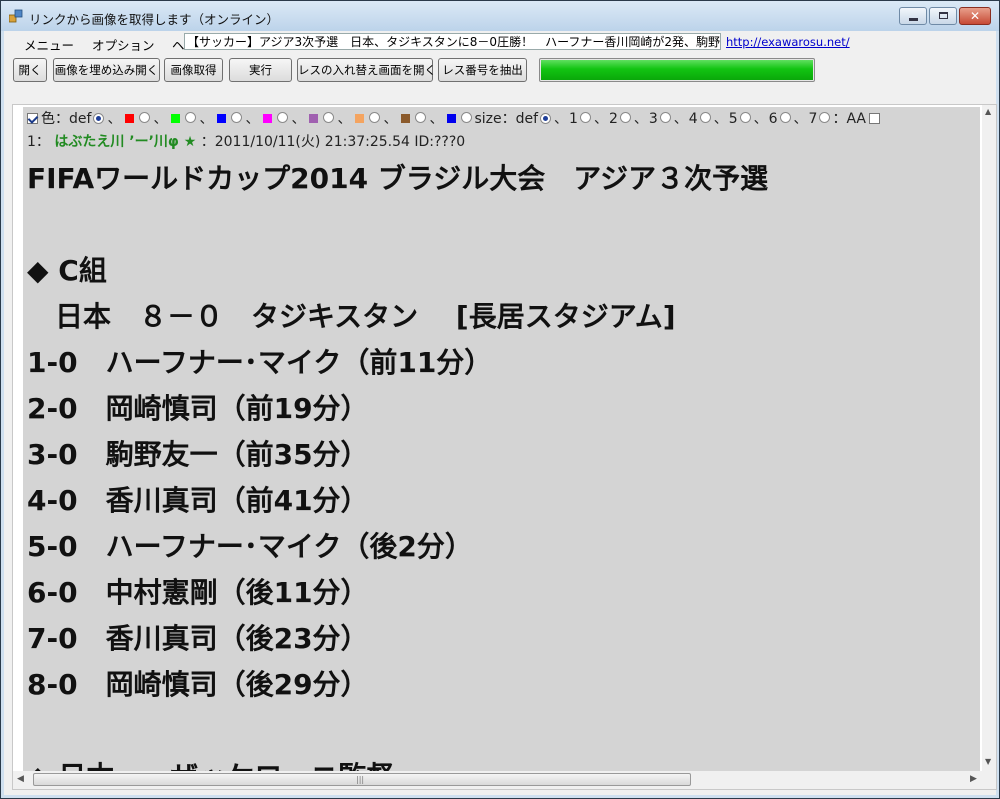 The width and height of the screenshot is (1000, 799). What do you see at coordinates (362, 779) in the screenshot?
I see `horizontal-scroll-thumb: |||` at bounding box center [362, 779].